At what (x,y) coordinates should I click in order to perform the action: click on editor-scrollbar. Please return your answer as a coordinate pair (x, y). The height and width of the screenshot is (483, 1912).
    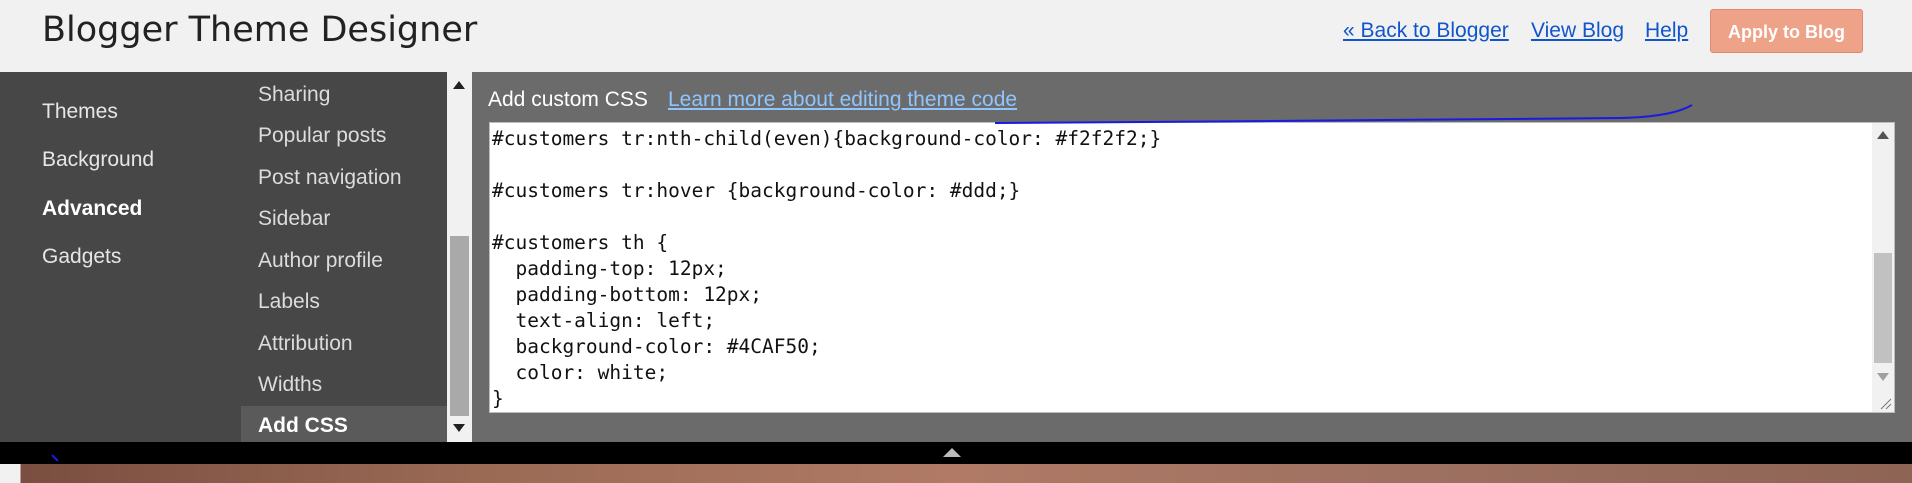
    Looking at the image, I should click on (1883, 267).